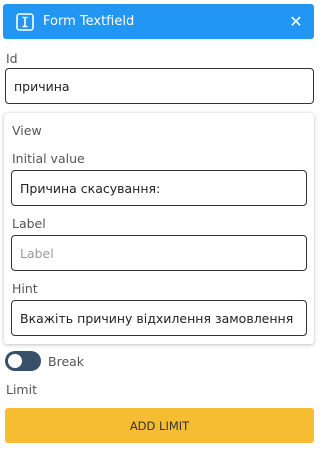 Image resolution: width=320 pixels, height=452 pixels. What do you see at coordinates (159, 188) in the screenshot?
I see `initial-value-input` at bounding box center [159, 188].